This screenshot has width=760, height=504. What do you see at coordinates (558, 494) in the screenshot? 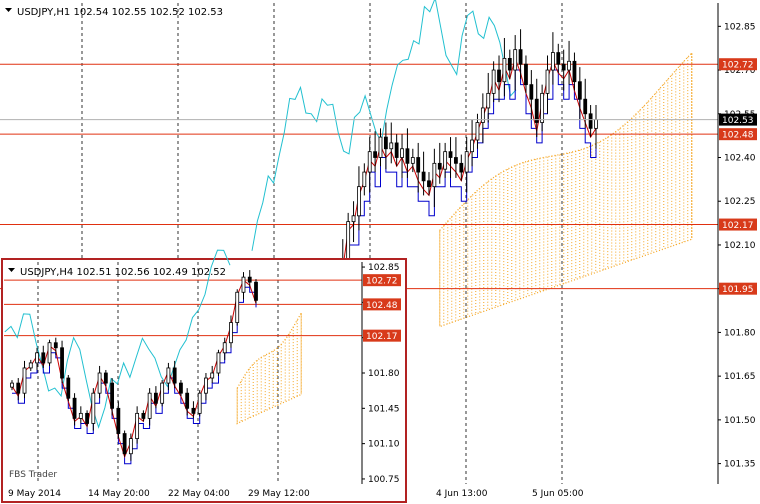
I see `x-tick-label: 5 Jun 05:00` at bounding box center [558, 494].